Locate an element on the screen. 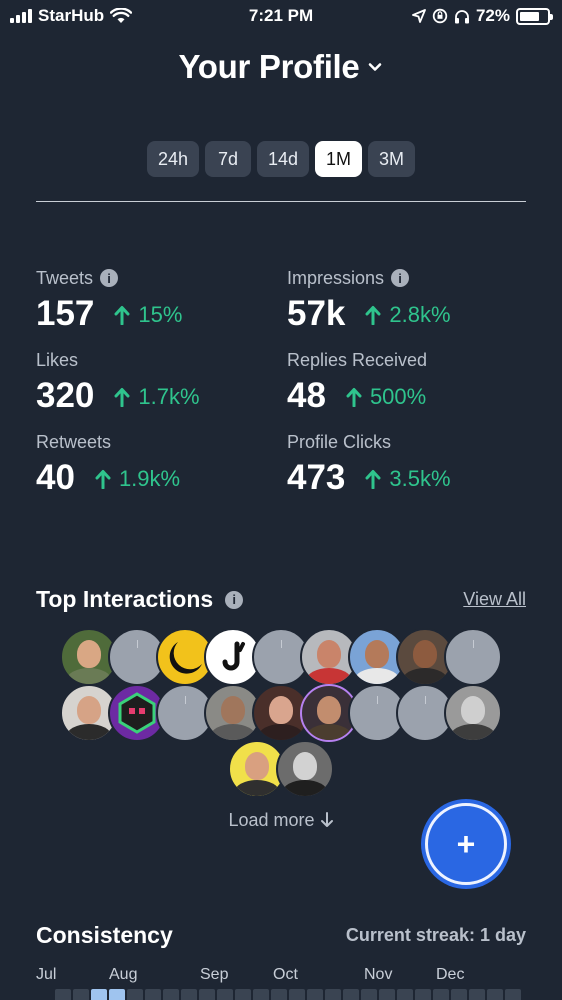  stat-label: Likes is located at coordinates (57, 359).